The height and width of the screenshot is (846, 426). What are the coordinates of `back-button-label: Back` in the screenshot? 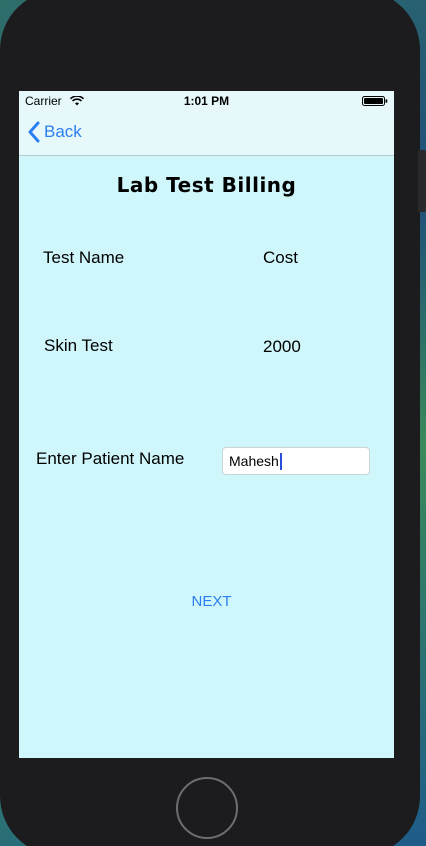 It's located at (63, 131).